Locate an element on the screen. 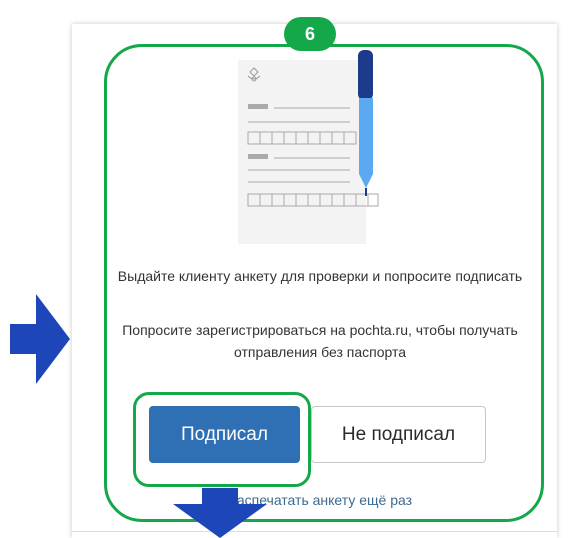 This screenshot has width=570, height=538. arrow-right-icon is located at coordinates (40, 339).